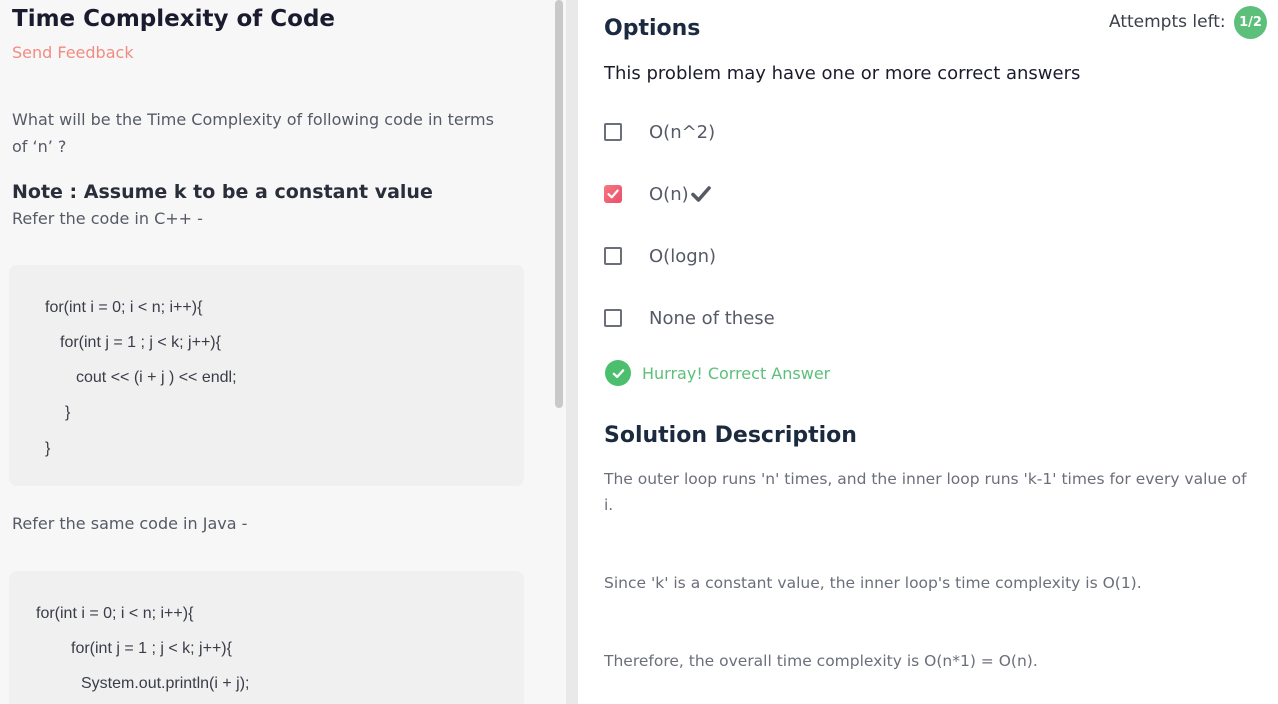  What do you see at coordinates (1250, 22) in the screenshot?
I see `attempts-badge: 1/2` at bounding box center [1250, 22].